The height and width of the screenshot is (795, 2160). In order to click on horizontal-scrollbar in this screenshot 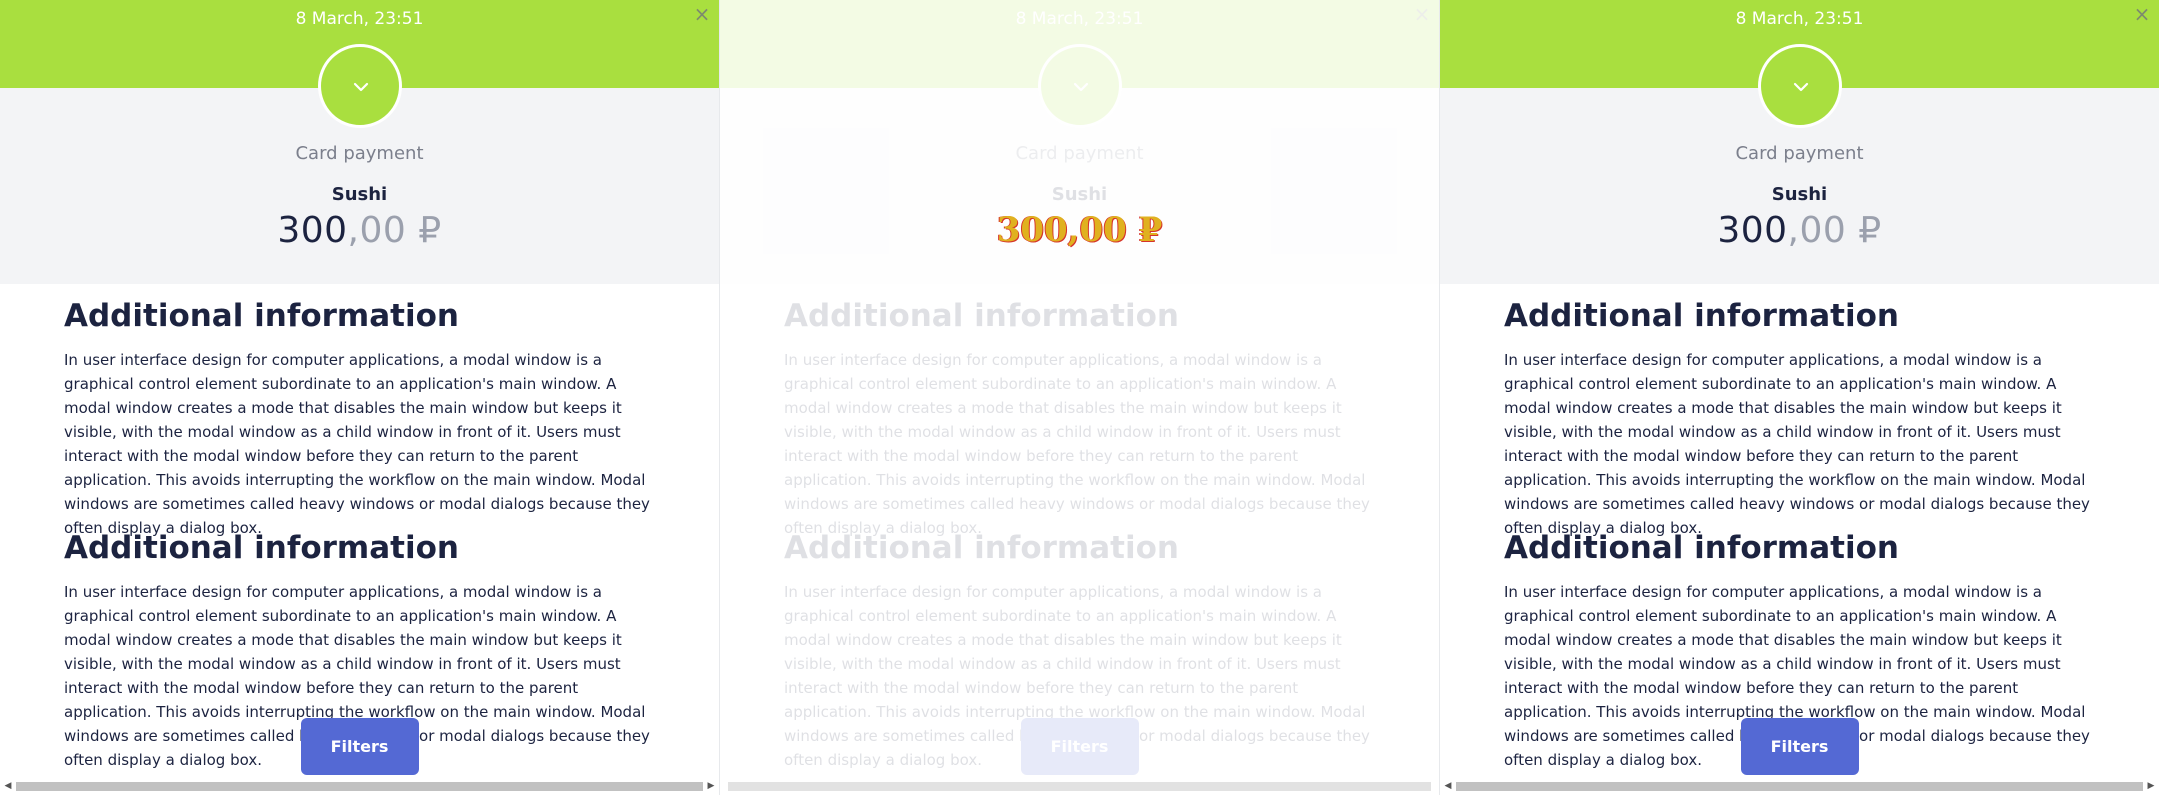, I will do `click(1079, 786)`.